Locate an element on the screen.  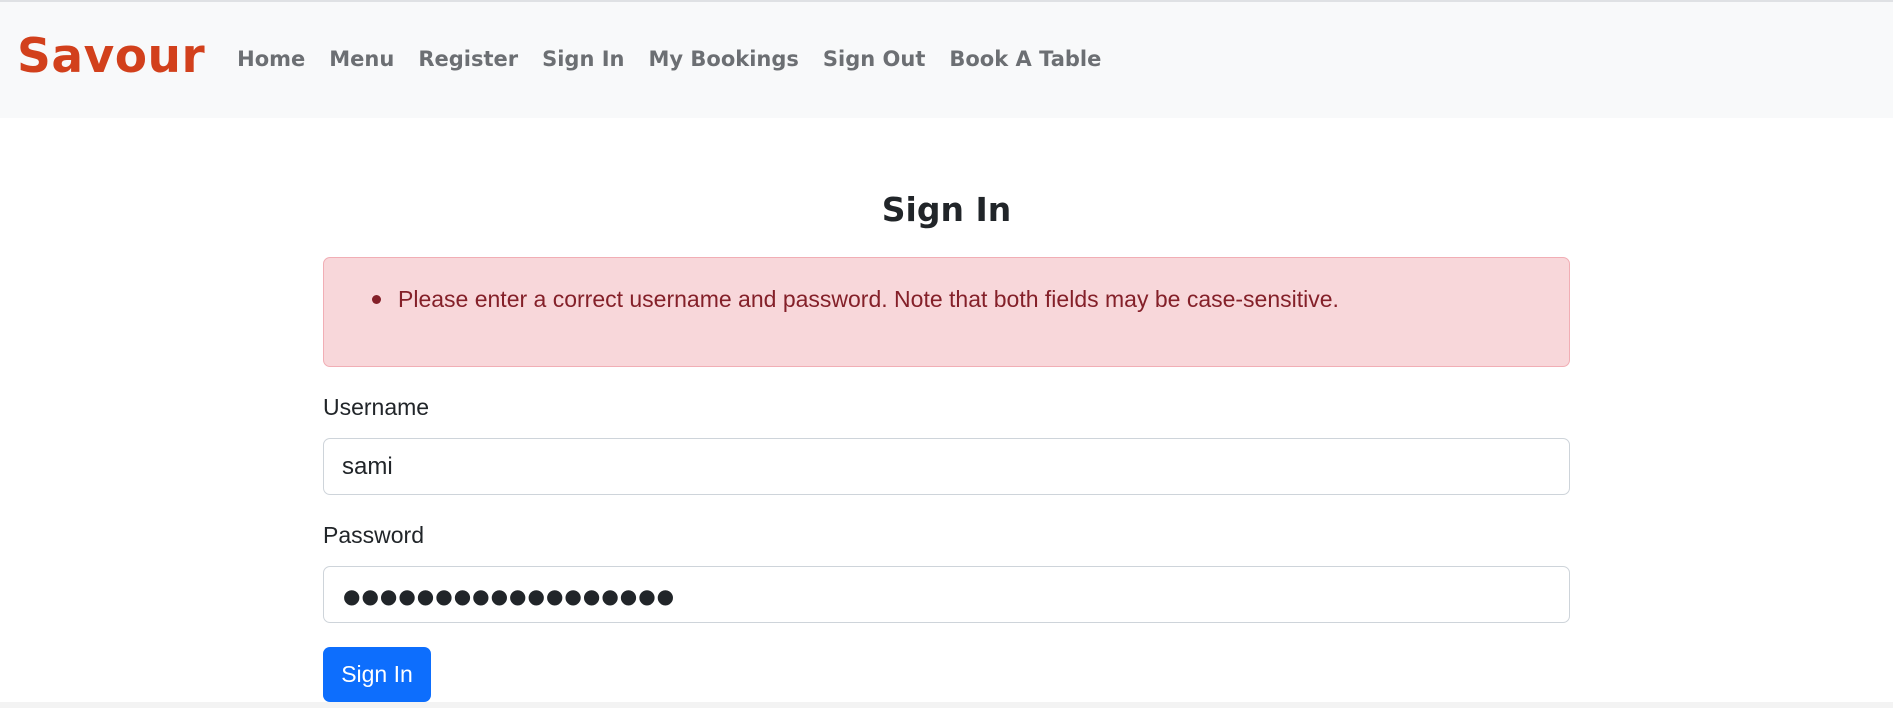
bullet-icon is located at coordinates (376, 299).